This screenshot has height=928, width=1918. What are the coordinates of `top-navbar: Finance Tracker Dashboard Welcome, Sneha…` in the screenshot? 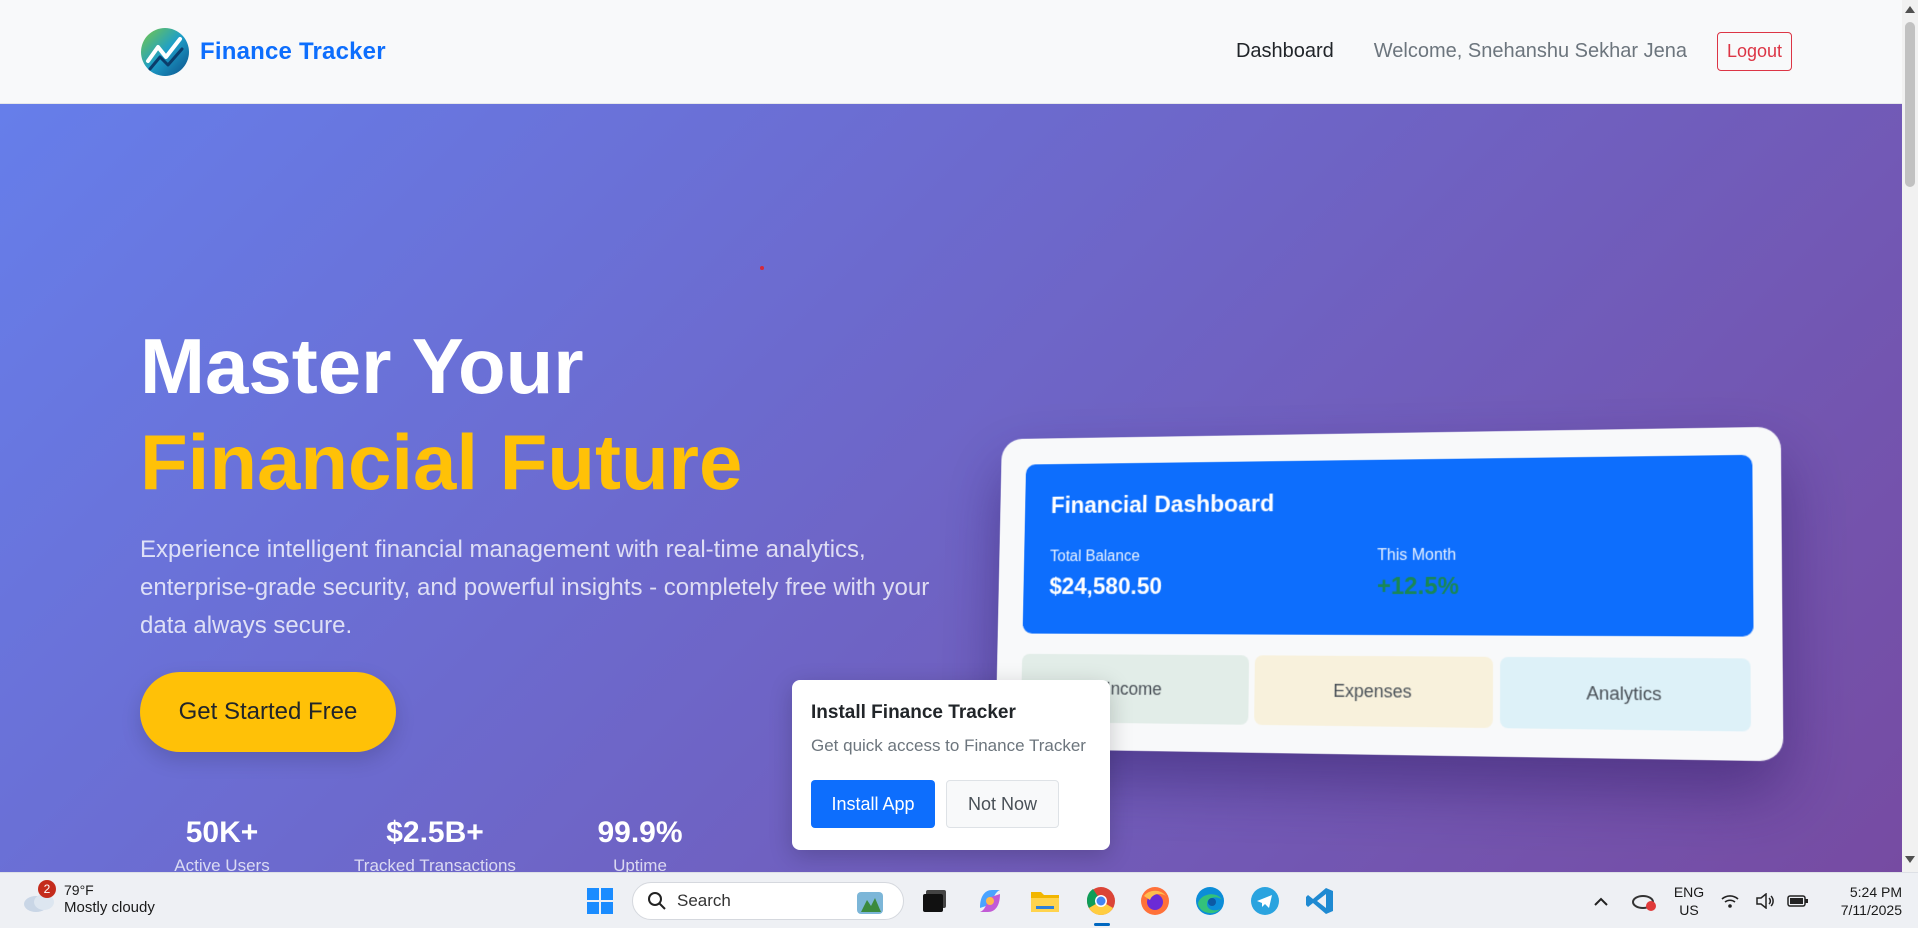 It's located at (951, 52).